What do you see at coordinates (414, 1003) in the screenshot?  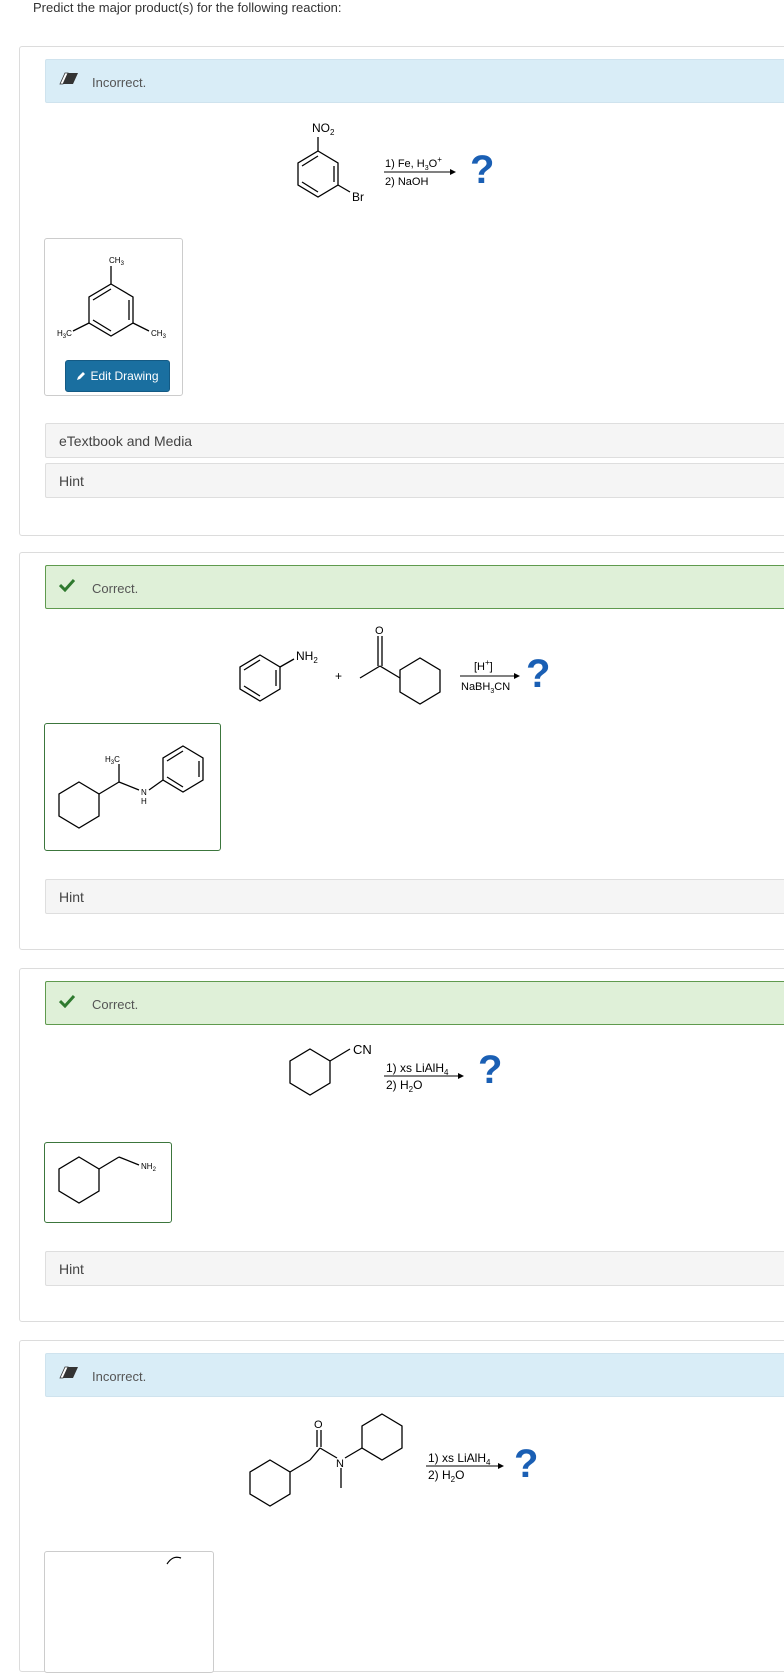 I see `status-banner-3: Correct.` at bounding box center [414, 1003].